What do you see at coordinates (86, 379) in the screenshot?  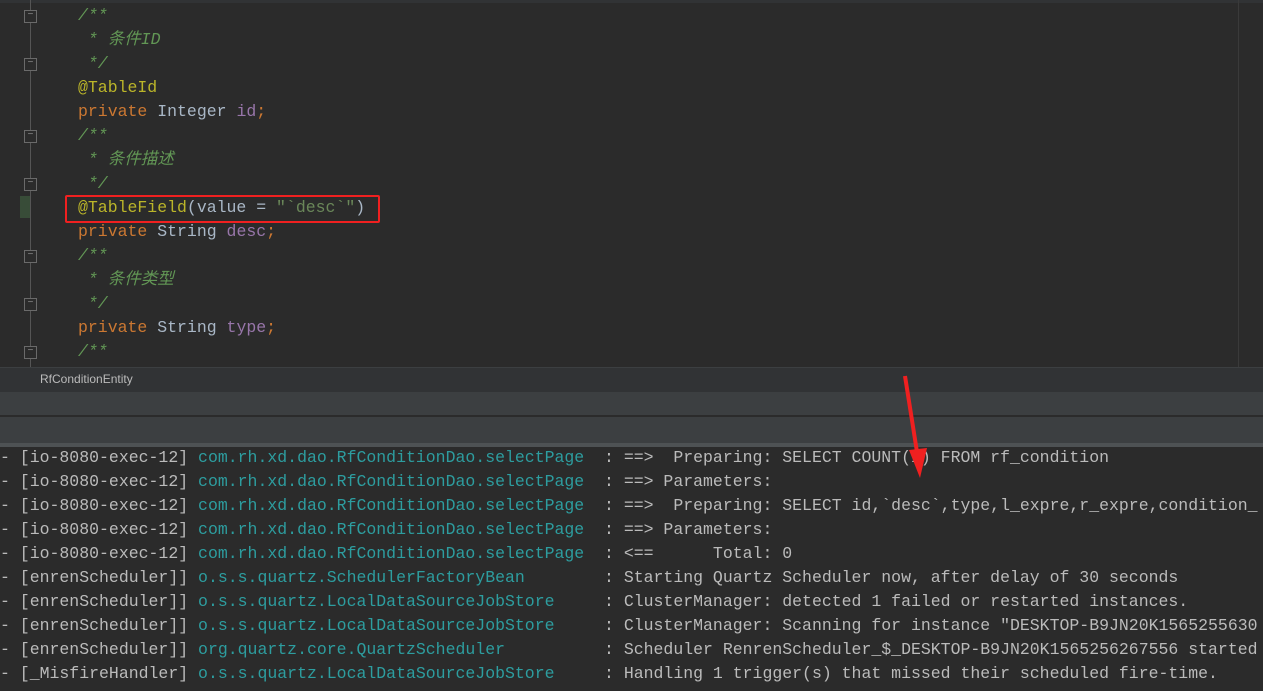 I see `breadcrumb-class: RfConditionEntity` at bounding box center [86, 379].